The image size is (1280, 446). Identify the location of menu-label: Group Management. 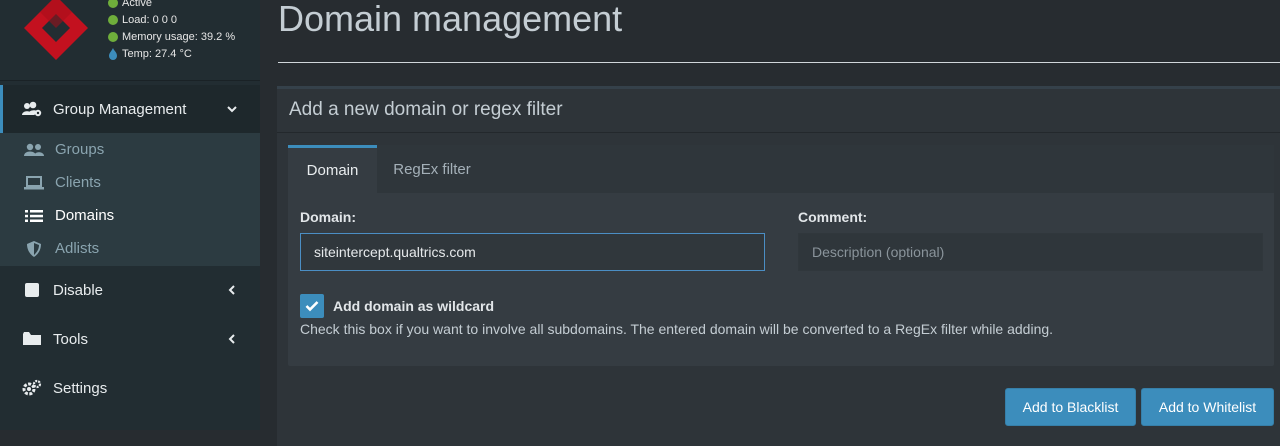
(120, 109).